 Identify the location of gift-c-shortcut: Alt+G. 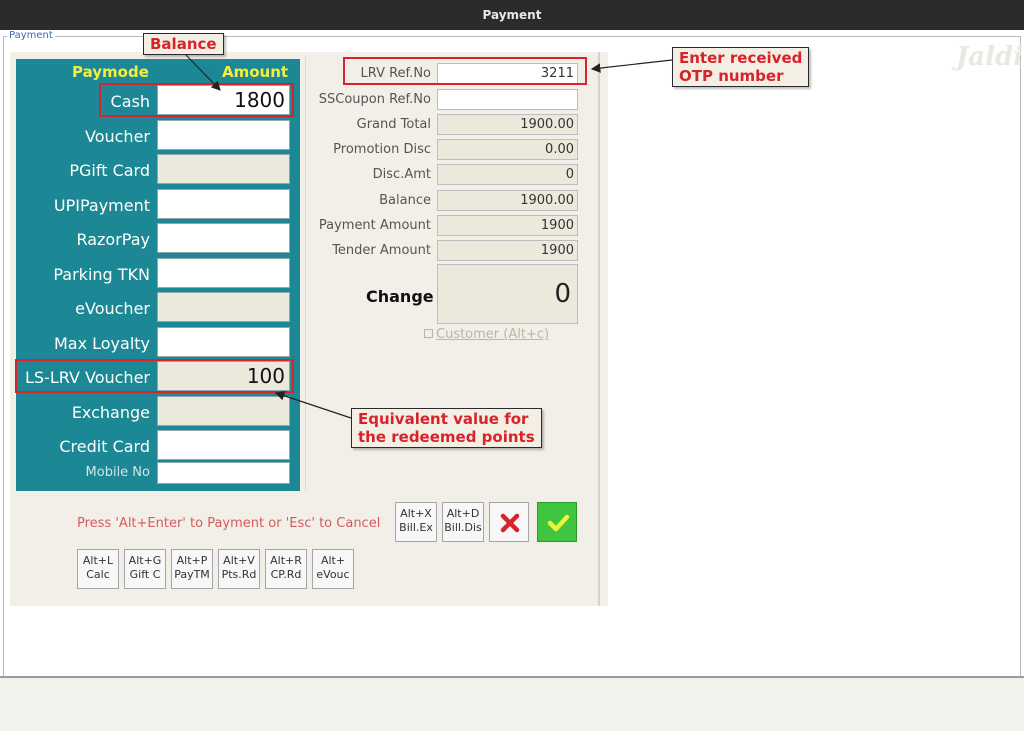
(145, 560).